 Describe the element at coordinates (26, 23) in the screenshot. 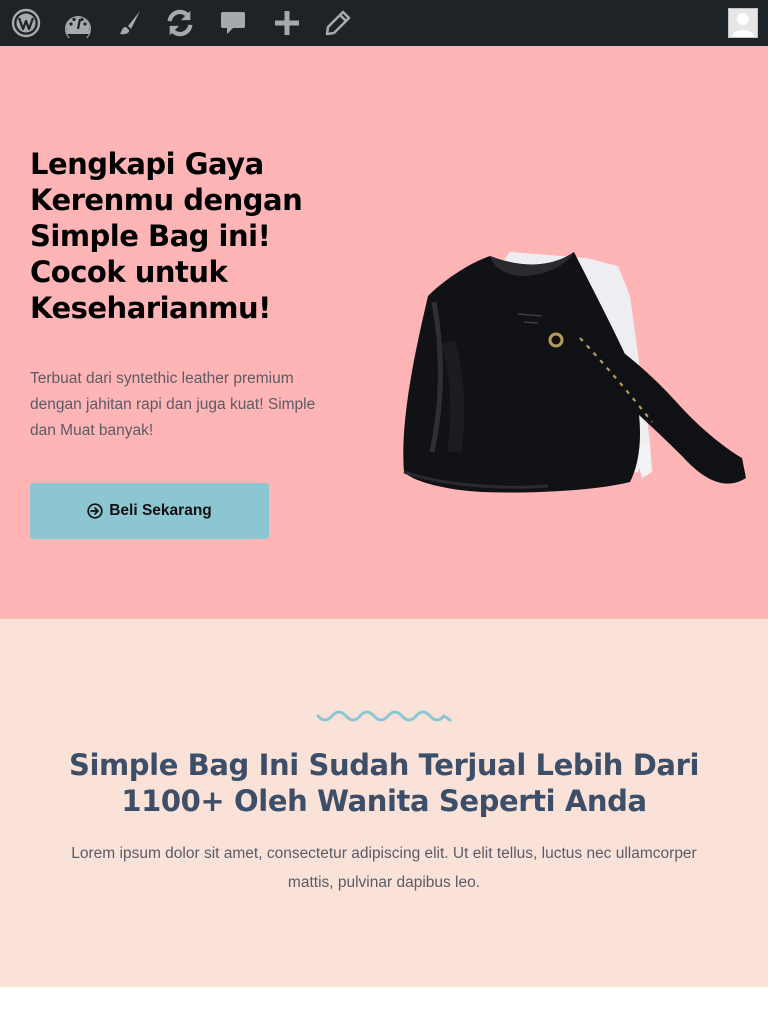

I see `wordpress-icon` at that location.